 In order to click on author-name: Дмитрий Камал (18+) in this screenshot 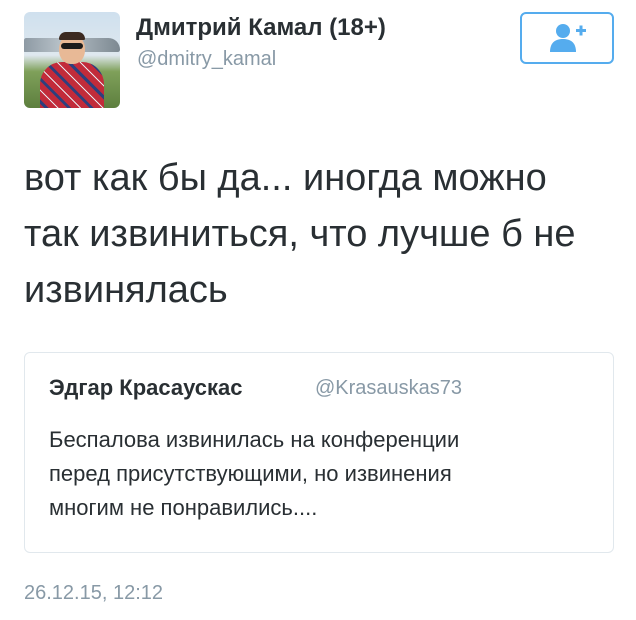, I will do `click(261, 28)`.